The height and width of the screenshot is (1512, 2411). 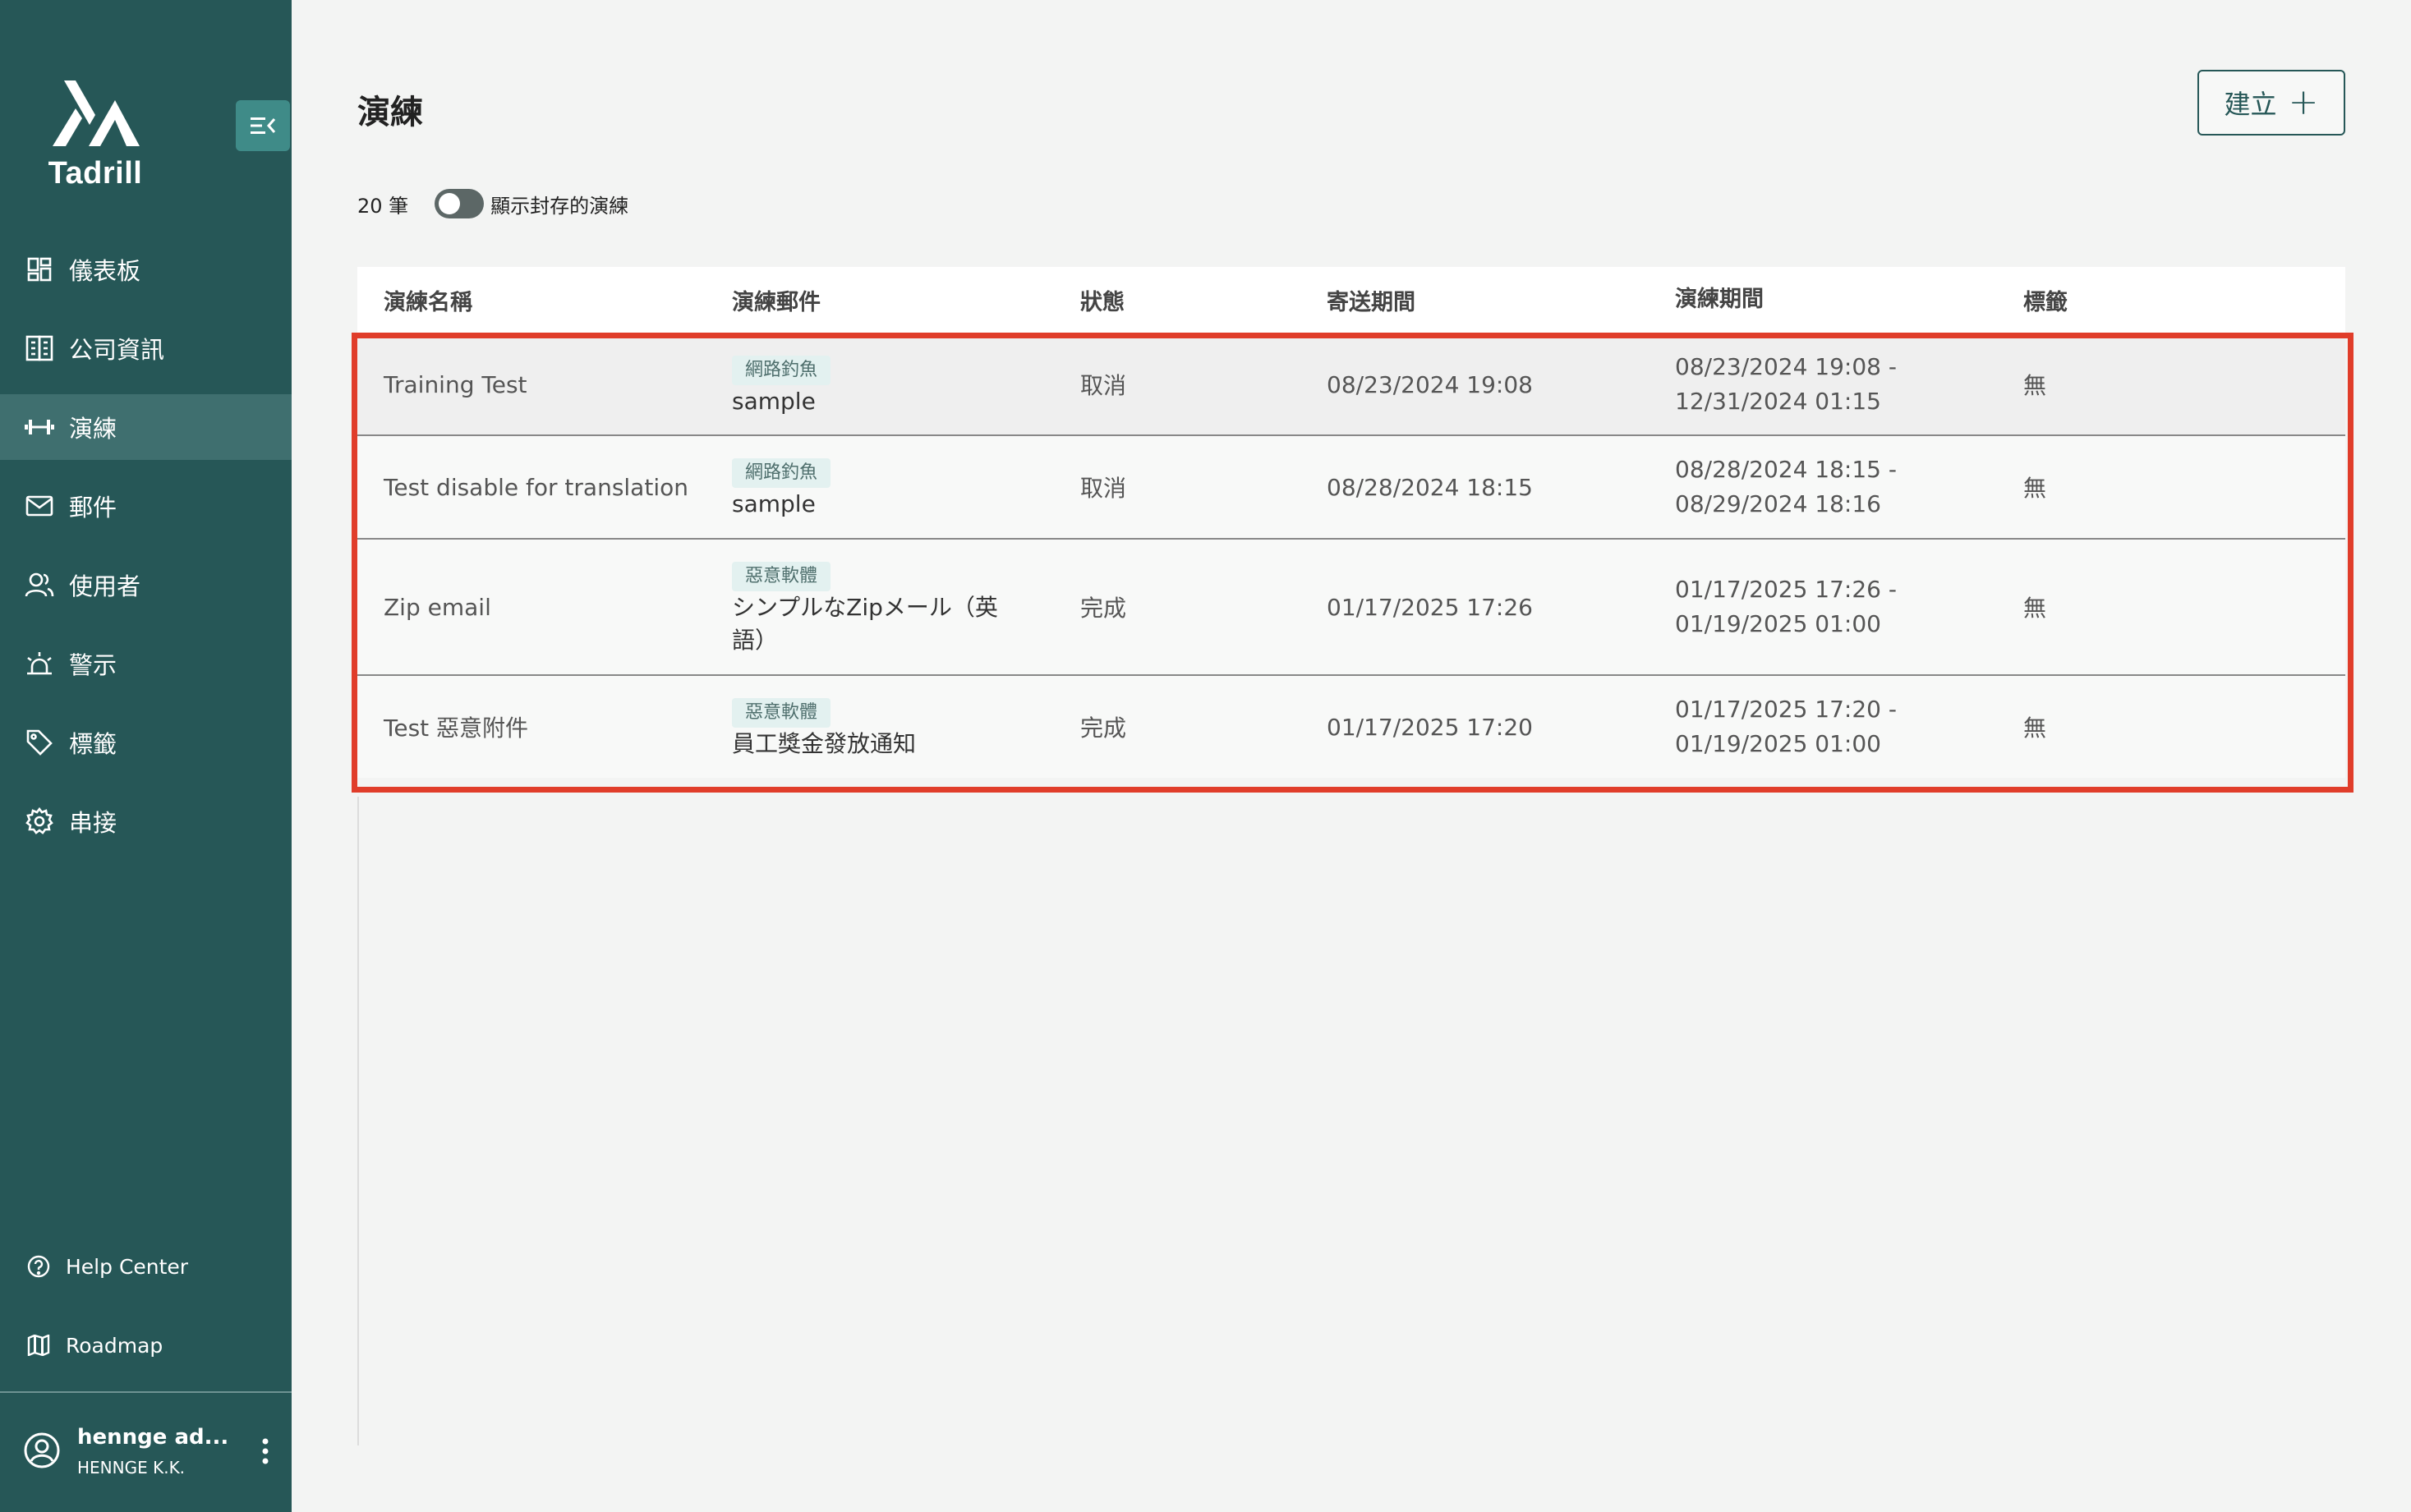 What do you see at coordinates (1430, 487) in the screenshot?
I see `send-period: 08/28/2024 18:15` at bounding box center [1430, 487].